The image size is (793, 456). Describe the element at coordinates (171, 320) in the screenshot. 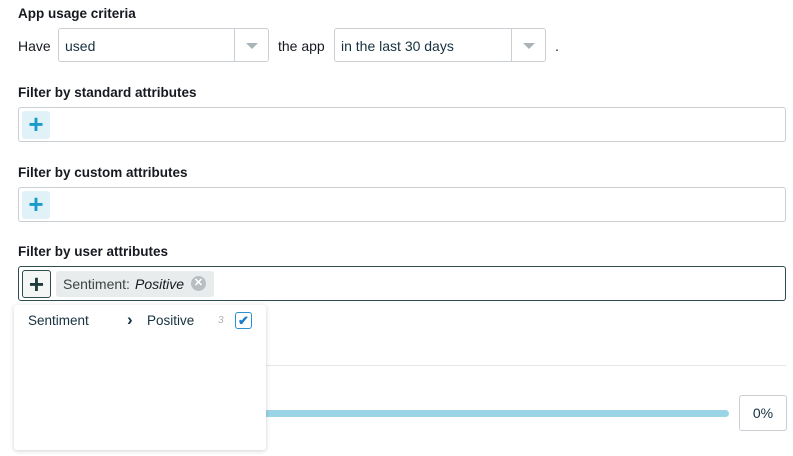

I see `attribute-value: Positive` at that location.